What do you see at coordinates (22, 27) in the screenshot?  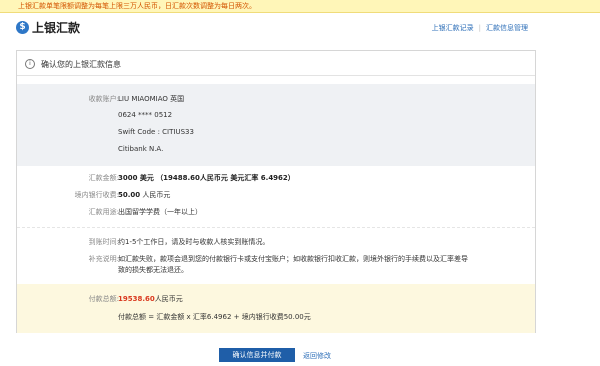 I see `dollar-circle-icon: $` at bounding box center [22, 27].